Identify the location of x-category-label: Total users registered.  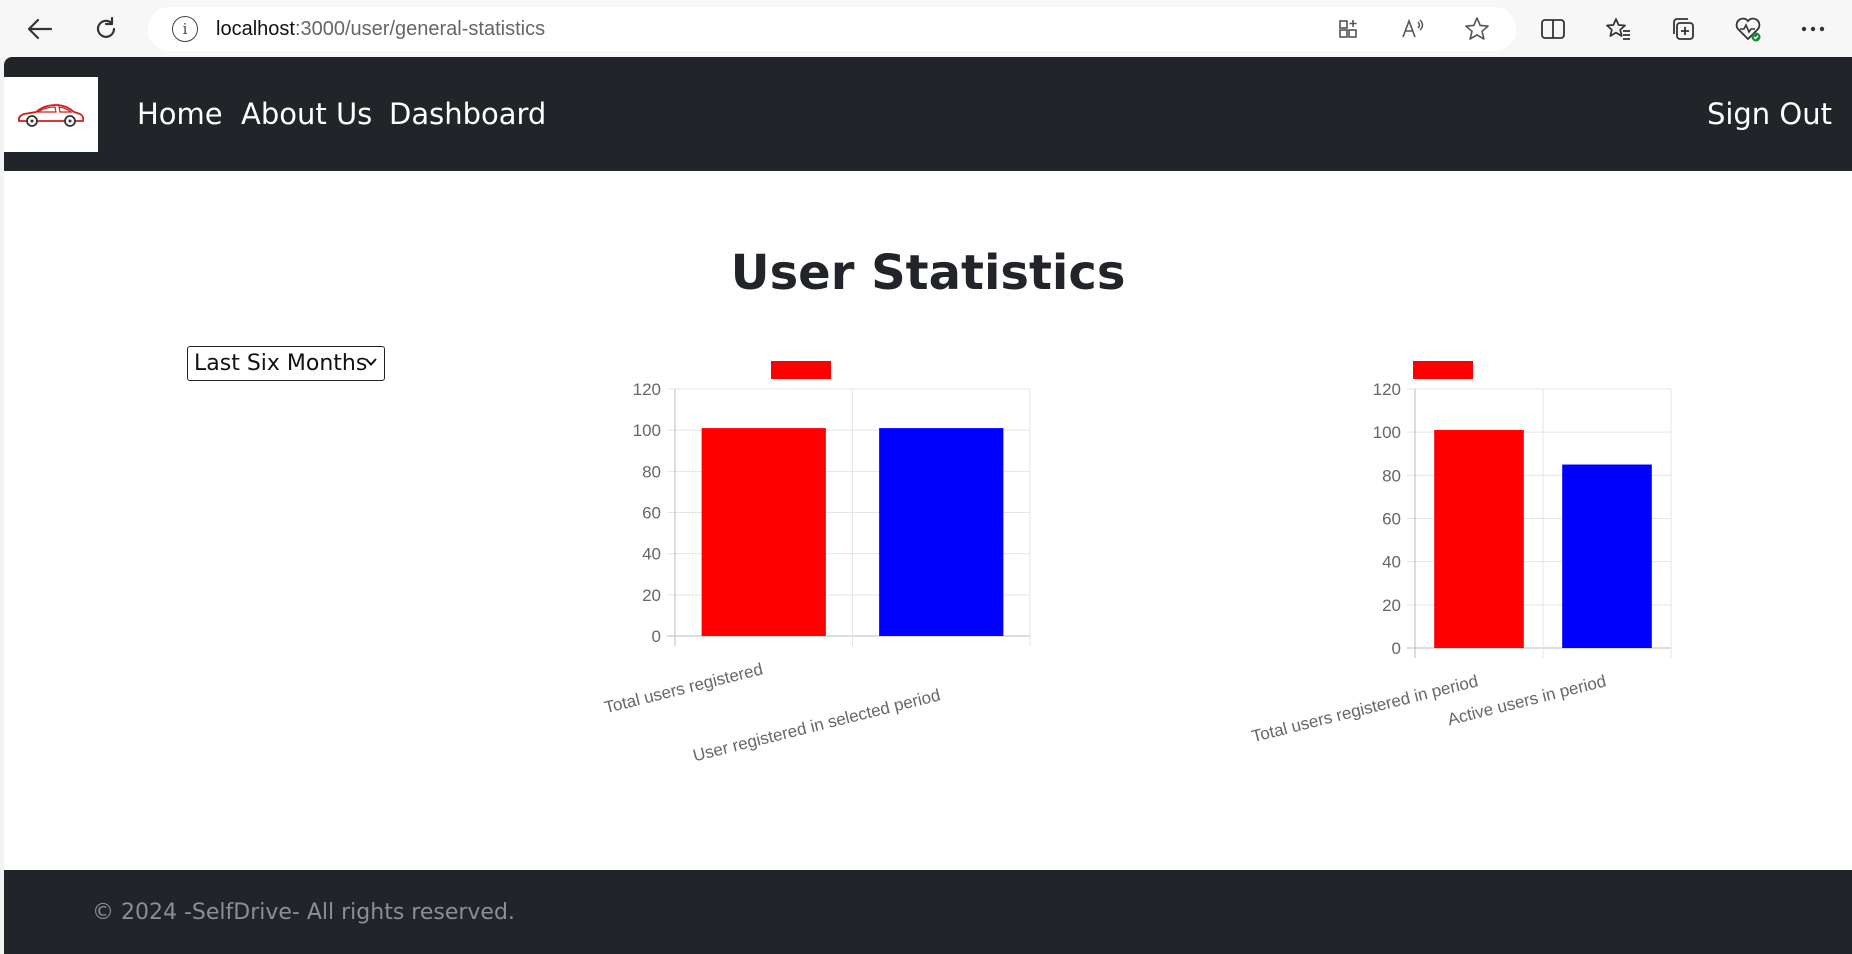
(683, 688).